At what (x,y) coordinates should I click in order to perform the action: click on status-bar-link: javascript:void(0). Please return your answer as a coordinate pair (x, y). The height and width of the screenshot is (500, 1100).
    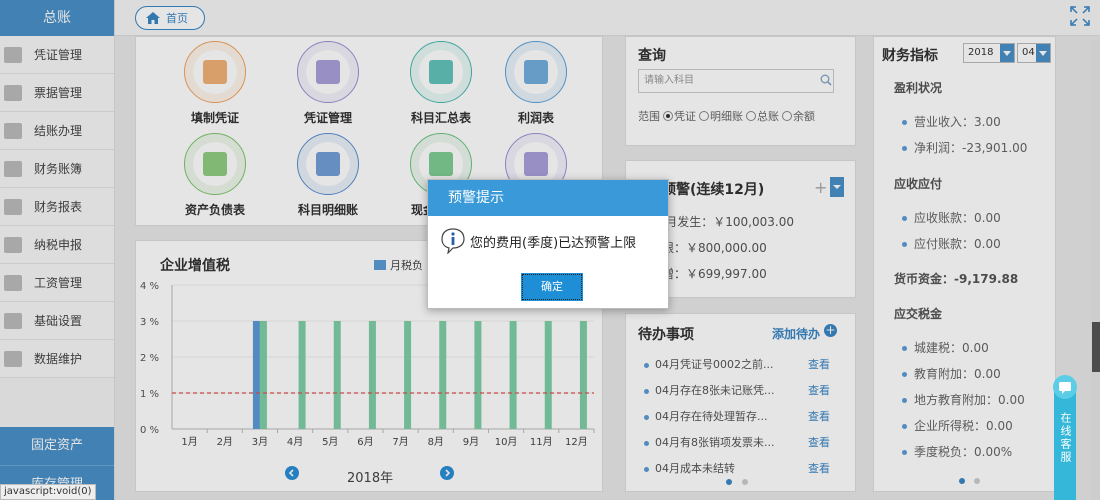
    Looking at the image, I should click on (48, 492).